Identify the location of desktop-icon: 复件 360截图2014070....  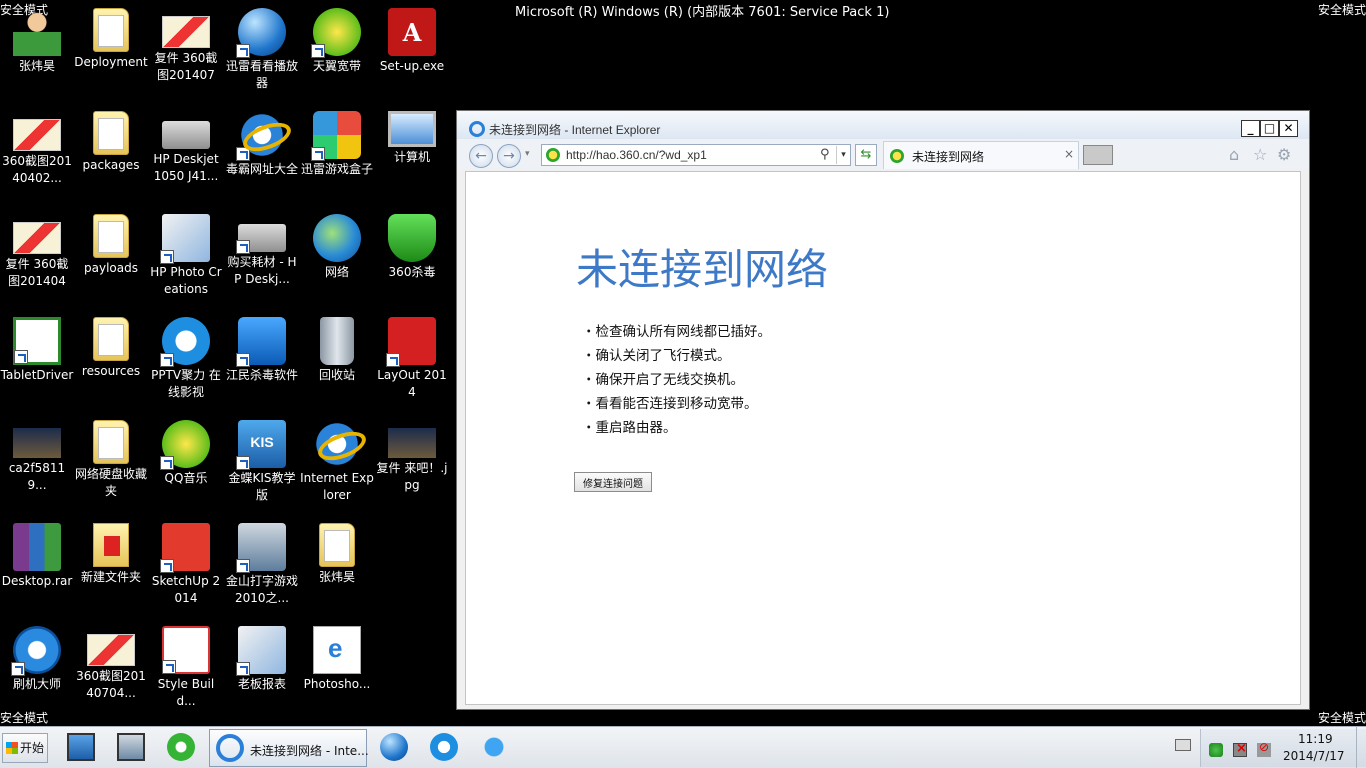
(186, 52).